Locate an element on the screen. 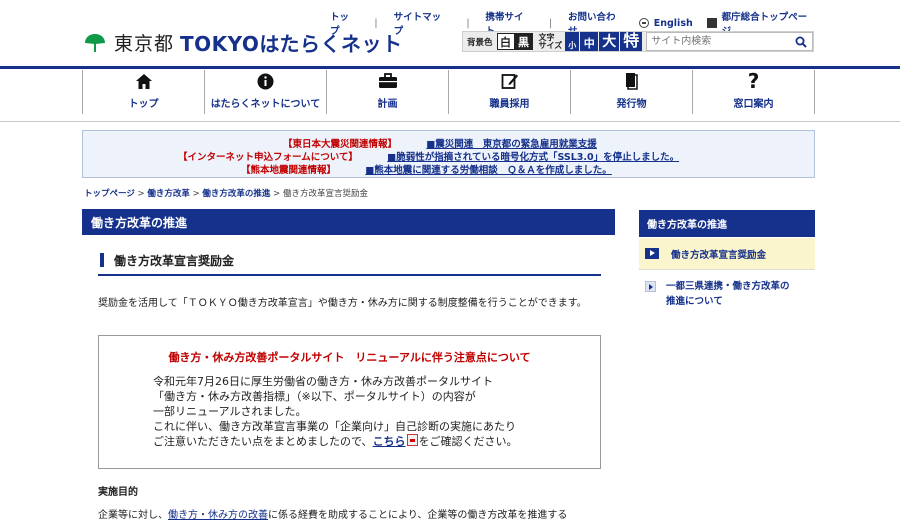 Image resolution: width=900 pixels, height=525 pixels. bg-white-button: 白 is located at coordinates (505, 41).